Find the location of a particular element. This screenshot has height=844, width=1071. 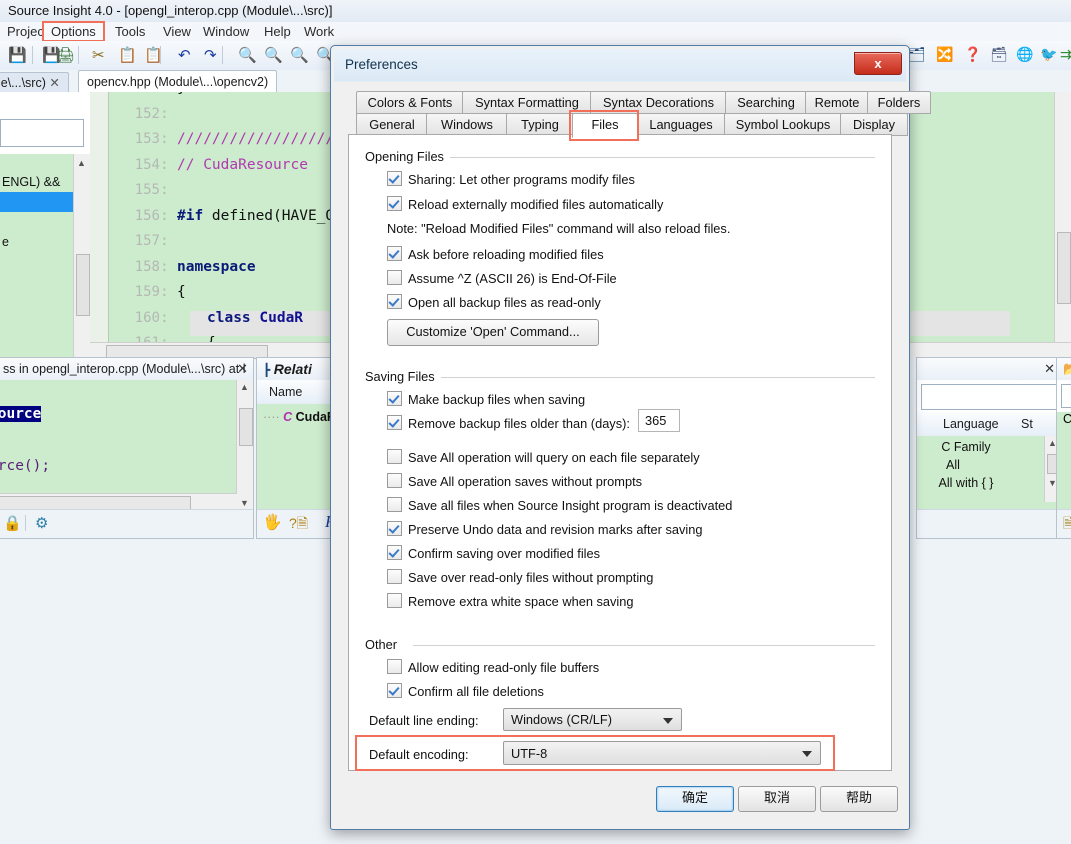

code-line: 156: #if defined(HAVE_O is located at coordinates (221, 221).